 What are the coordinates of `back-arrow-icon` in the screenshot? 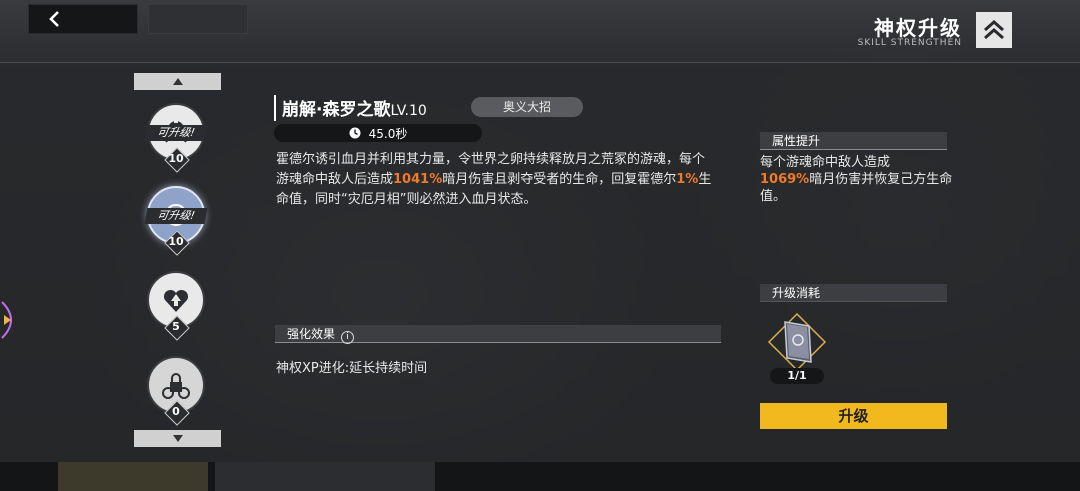 It's located at (54, 19).